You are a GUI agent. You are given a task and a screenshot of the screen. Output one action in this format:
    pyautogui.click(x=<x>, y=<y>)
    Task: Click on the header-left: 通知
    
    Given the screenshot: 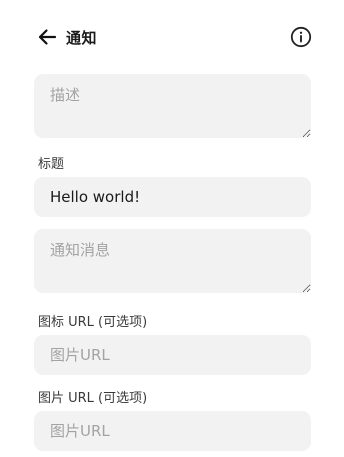 What is the action you would take?
    pyautogui.click(x=65, y=37)
    